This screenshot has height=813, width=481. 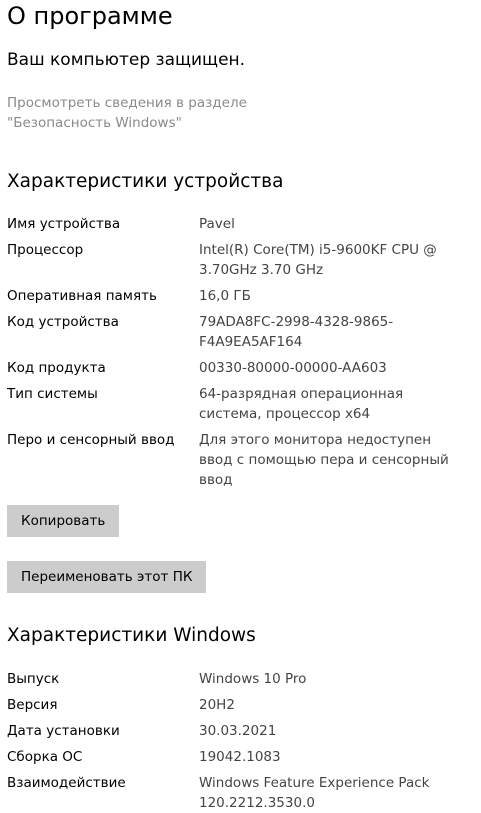 What do you see at coordinates (131, 635) in the screenshot?
I see `windows-specs-heading: Характеристики Windows` at bounding box center [131, 635].